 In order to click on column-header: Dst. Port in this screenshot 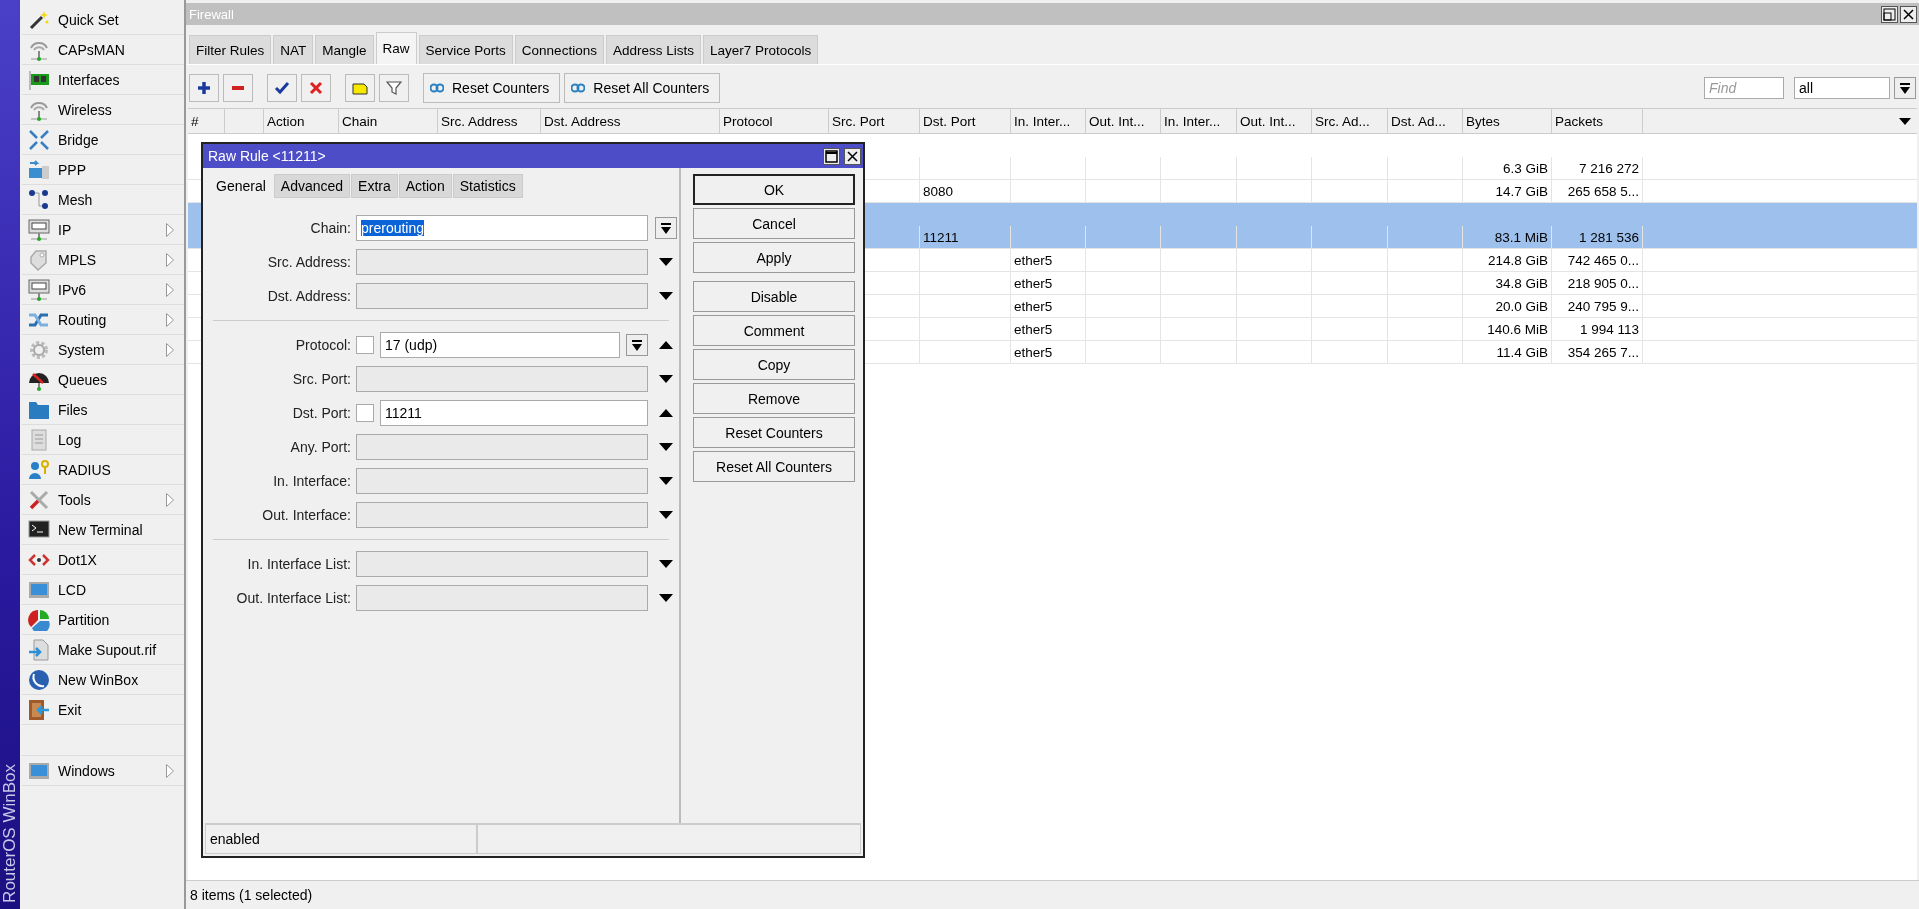, I will do `click(965, 121)`.